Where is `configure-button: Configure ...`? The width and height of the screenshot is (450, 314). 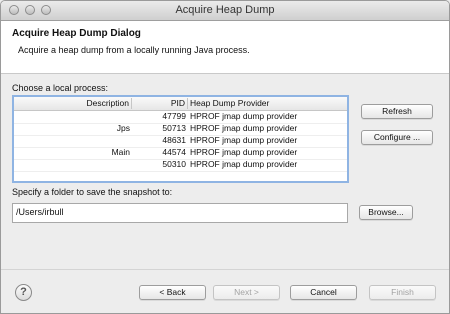 configure-button: Configure ... is located at coordinates (397, 137).